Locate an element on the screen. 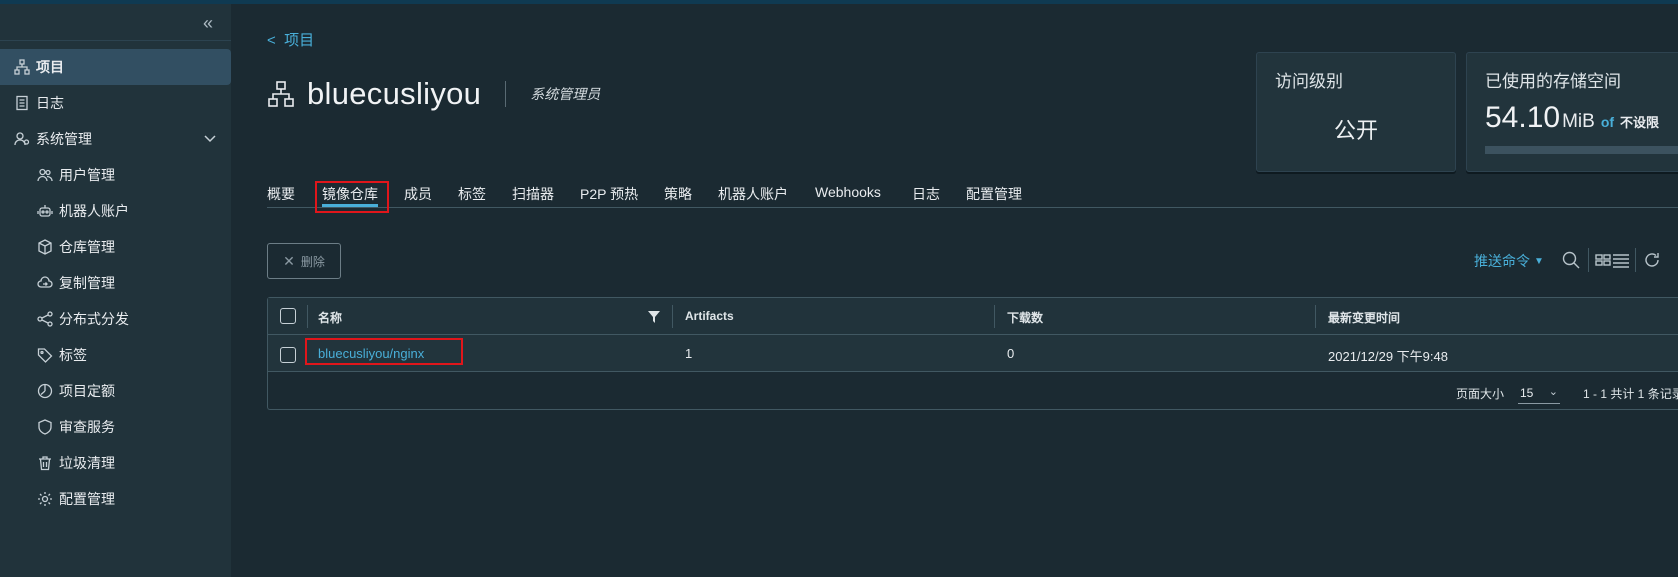 This screenshot has width=1678, height=577. chevron-down-icon: ▼ is located at coordinates (1539, 261).